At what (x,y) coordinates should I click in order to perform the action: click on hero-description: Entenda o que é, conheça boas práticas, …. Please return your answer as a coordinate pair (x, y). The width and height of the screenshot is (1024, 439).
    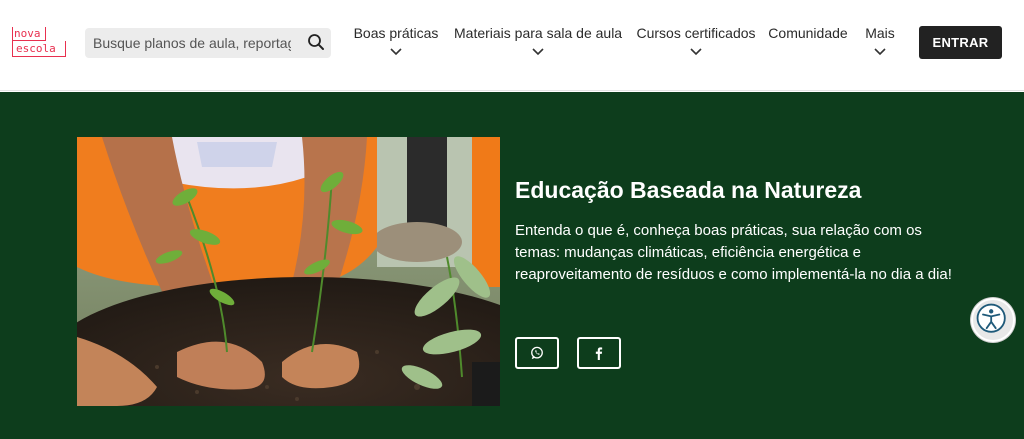
    Looking at the image, I should click on (733, 252).